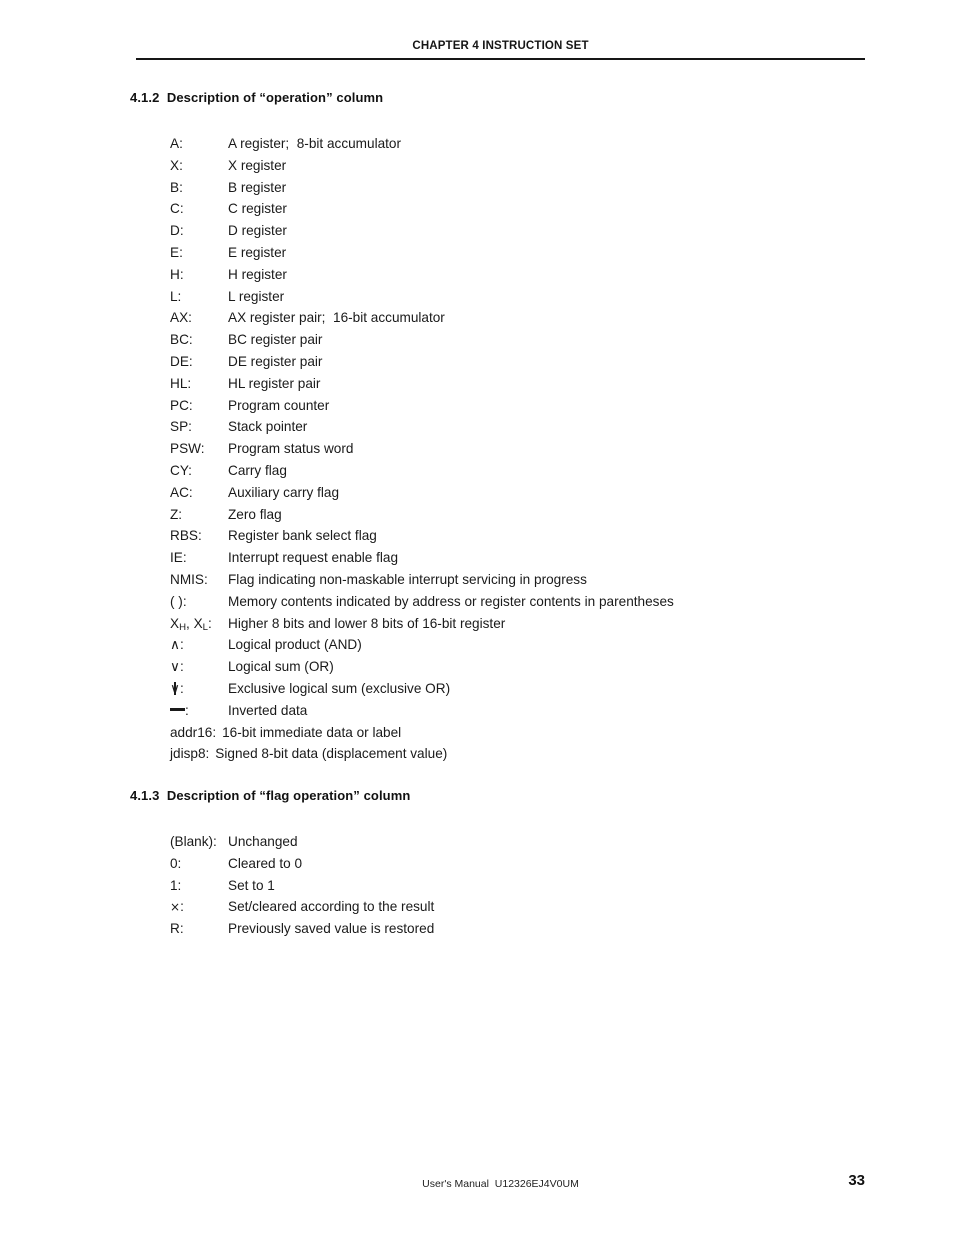 The width and height of the screenshot is (954, 1235). I want to click on definition-description: A register; 8-bit accumulator, so click(315, 143).